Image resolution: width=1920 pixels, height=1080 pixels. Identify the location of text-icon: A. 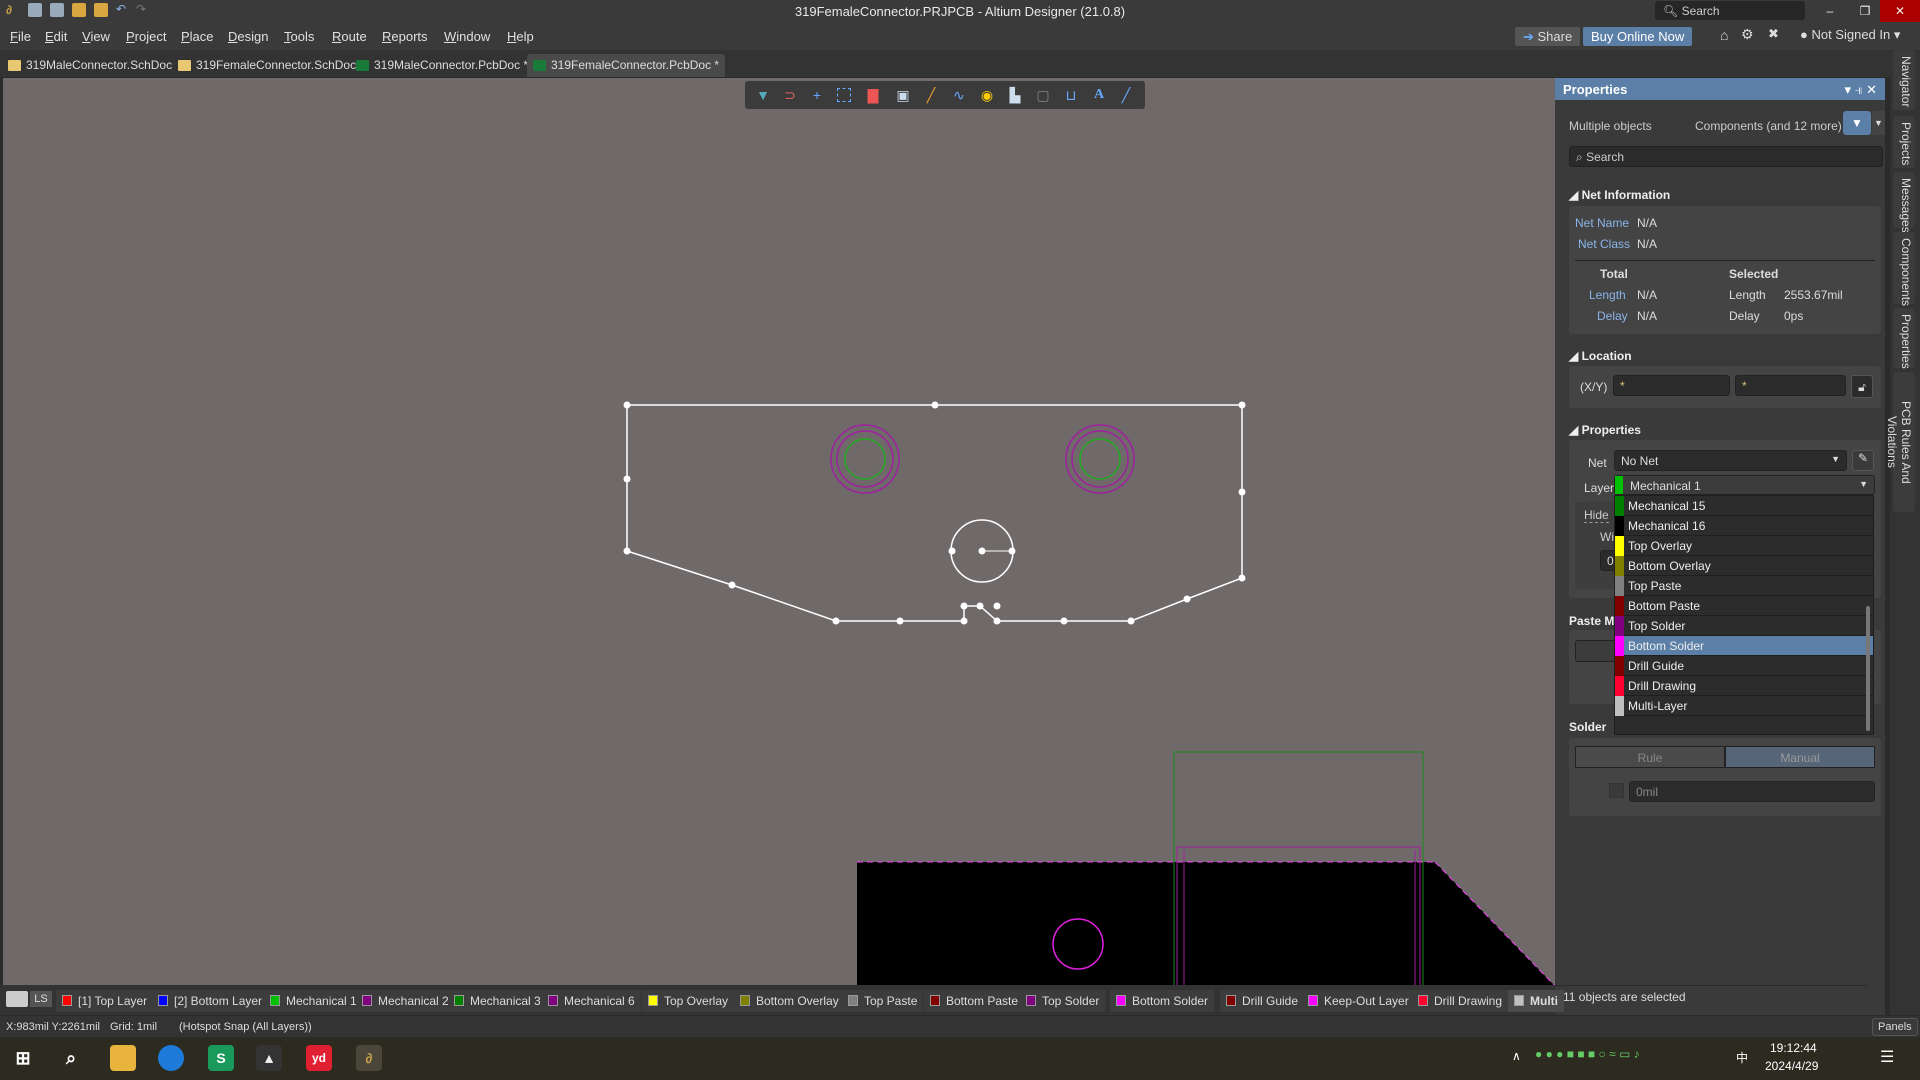
(1099, 95).